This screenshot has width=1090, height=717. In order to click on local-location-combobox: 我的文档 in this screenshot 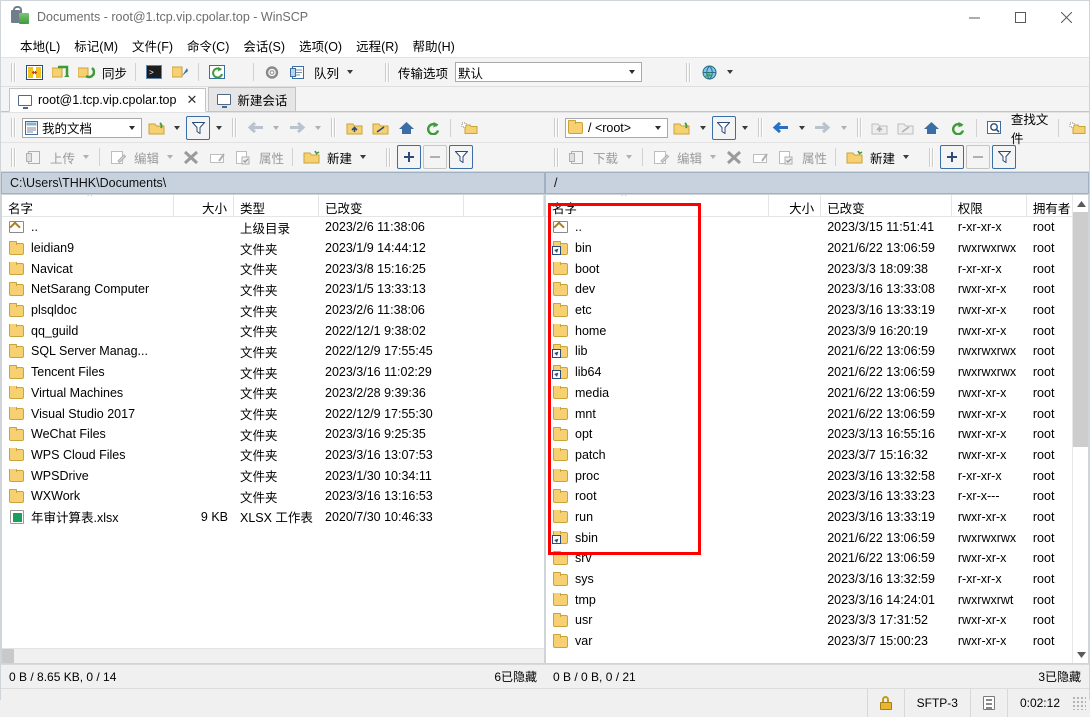, I will do `click(82, 127)`.